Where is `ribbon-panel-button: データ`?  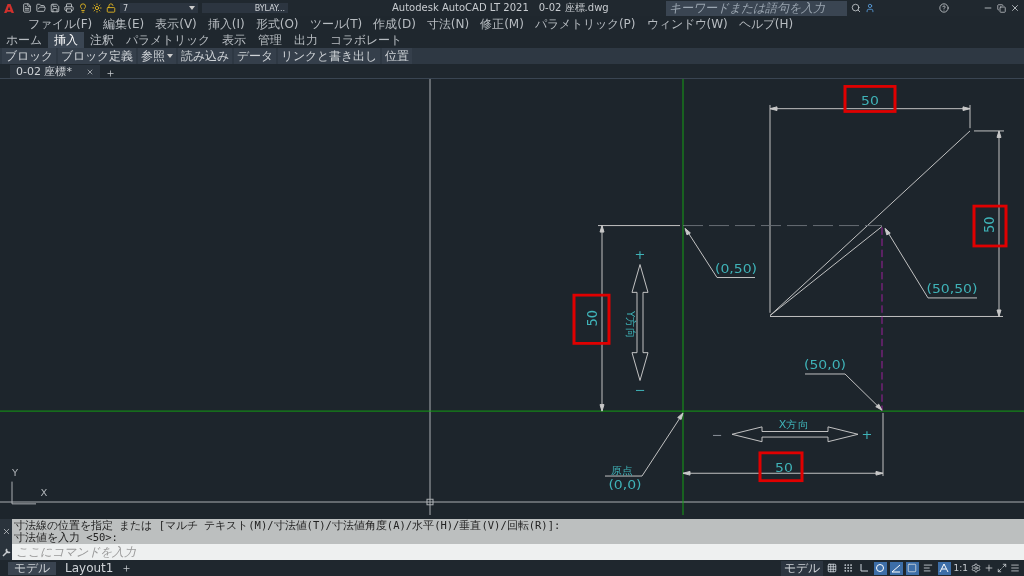
ribbon-panel-button: データ is located at coordinates (255, 56).